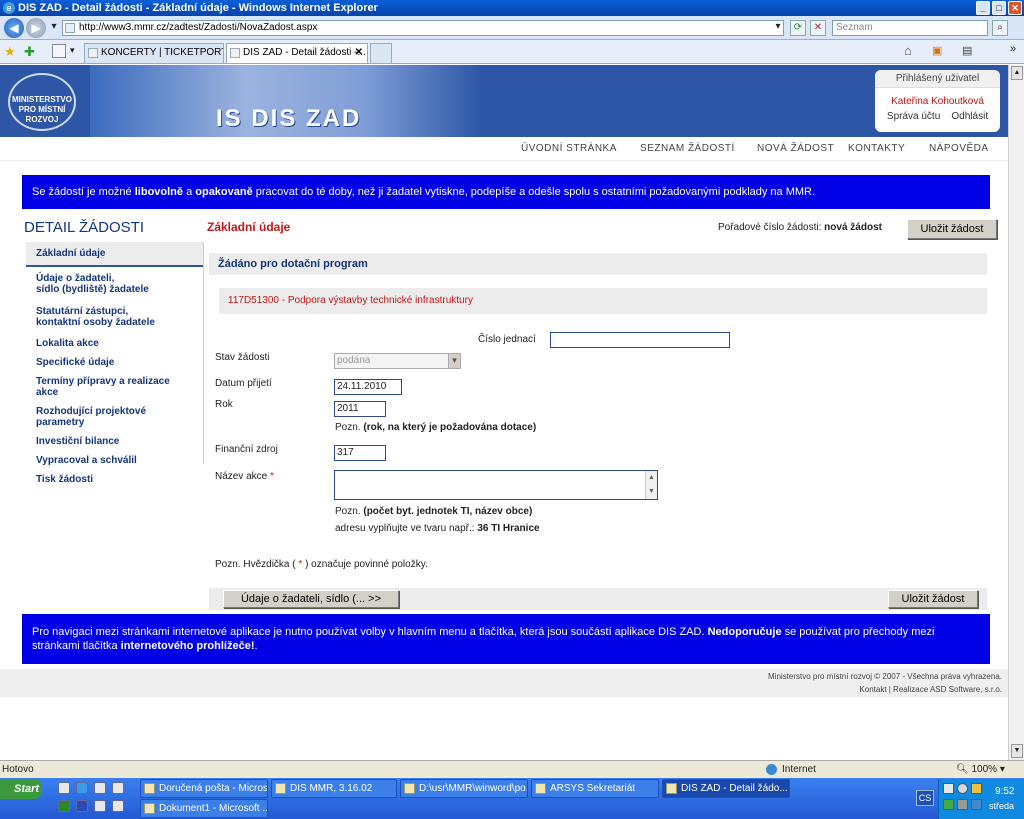 Image resolution: width=1024 pixels, height=819 pixels. What do you see at coordinates (569, 148) in the screenshot?
I see `nav-home: ÚVODNÍ STRÁNKA` at bounding box center [569, 148].